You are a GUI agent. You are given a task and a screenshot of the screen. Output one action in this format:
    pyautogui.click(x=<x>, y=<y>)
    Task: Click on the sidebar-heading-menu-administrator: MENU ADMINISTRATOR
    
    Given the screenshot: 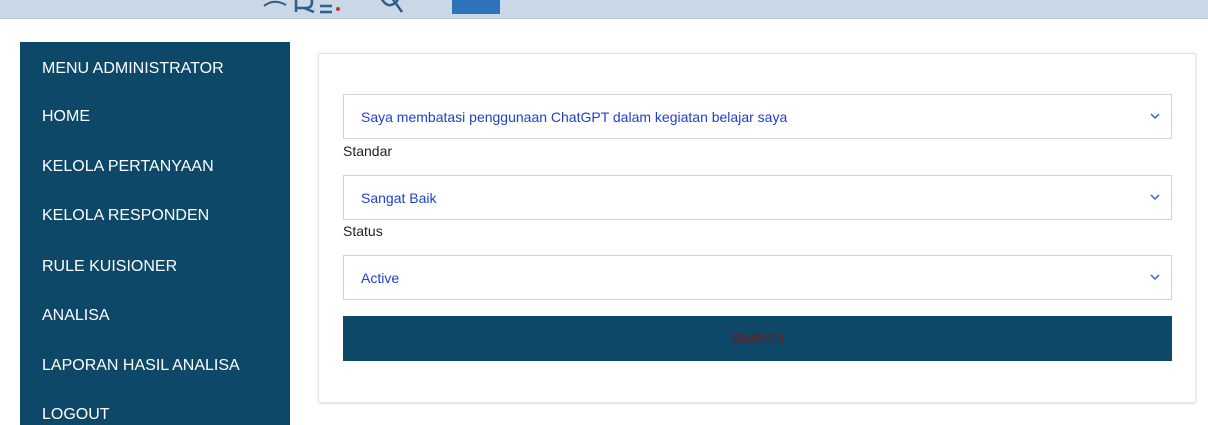 What is the action you would take?
    pyautogui.click(x=133, y=68)
    